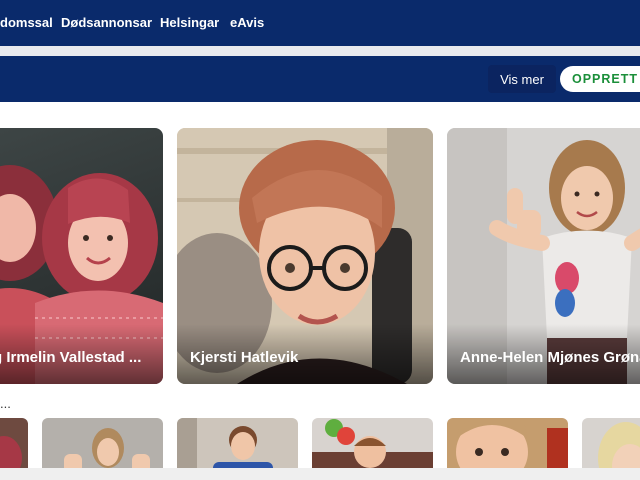  I want to click on card-name-overlay: Anne-Helen Mjønes Grøna, so click(543, 354).